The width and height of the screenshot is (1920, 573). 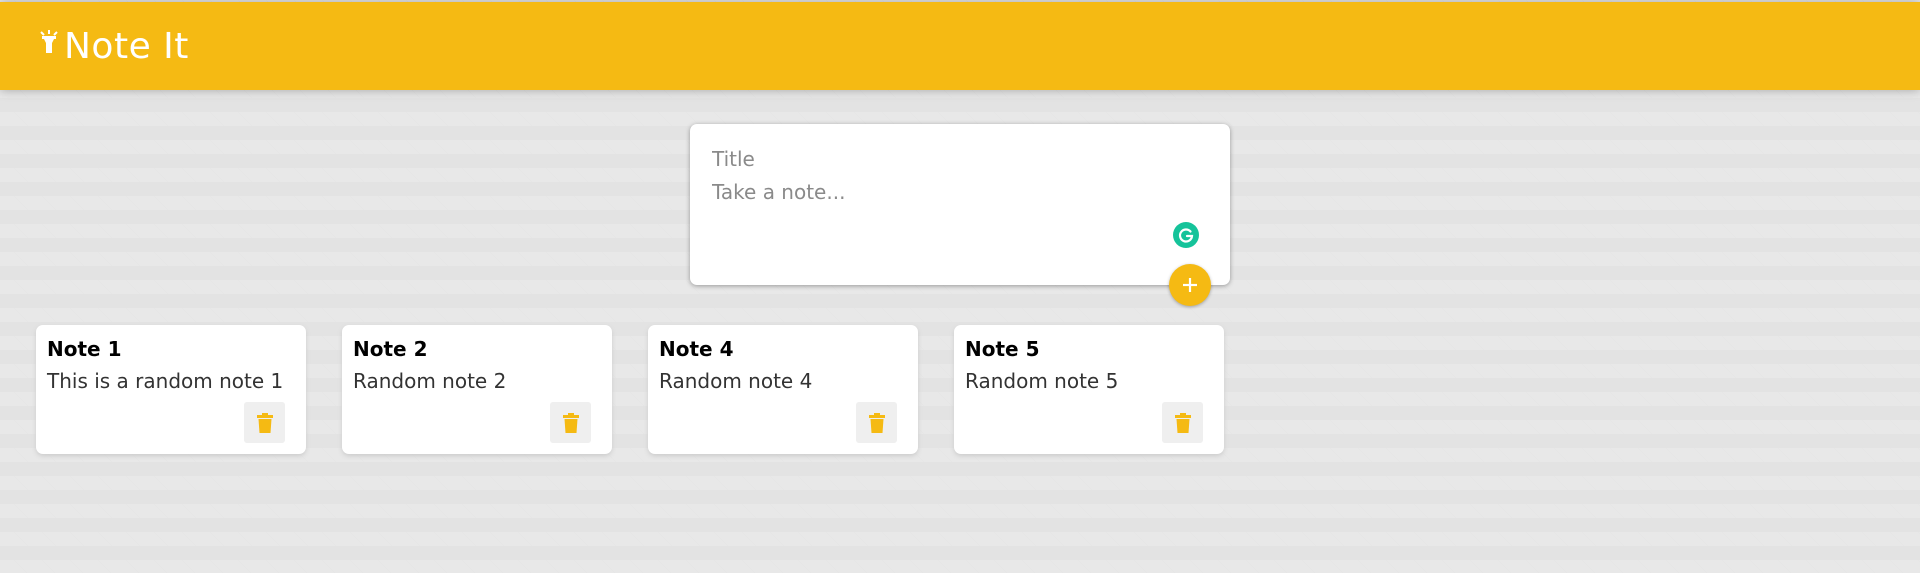 I want to click on add-note-button, so click(x=1190, y=285).